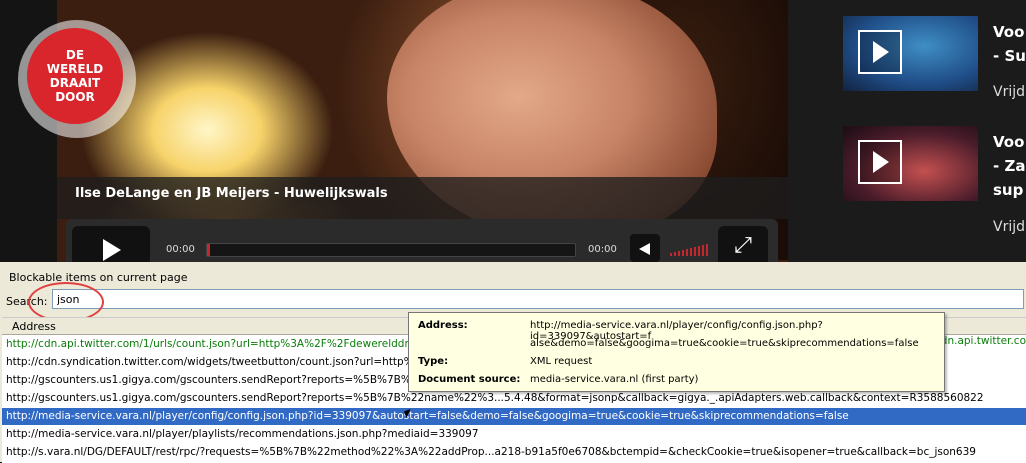 The image size is (1026, 463). I want to click on search-input, so click(538, 299).